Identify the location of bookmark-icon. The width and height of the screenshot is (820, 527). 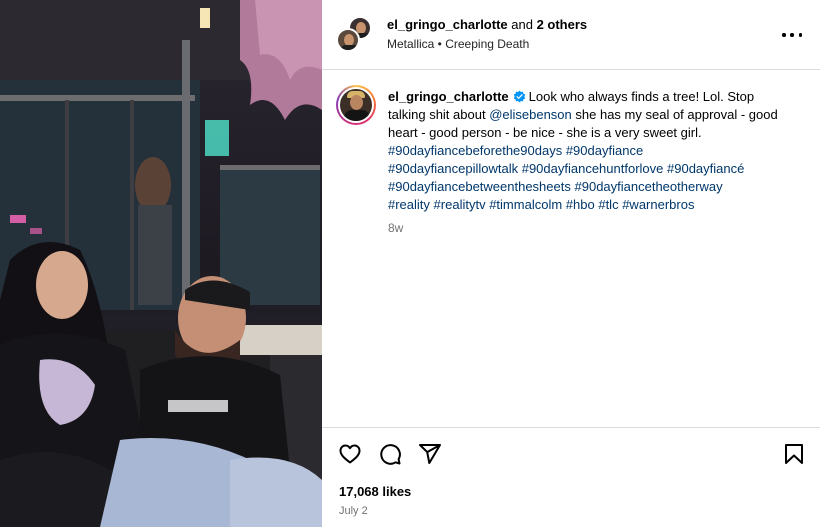
(794, 454).